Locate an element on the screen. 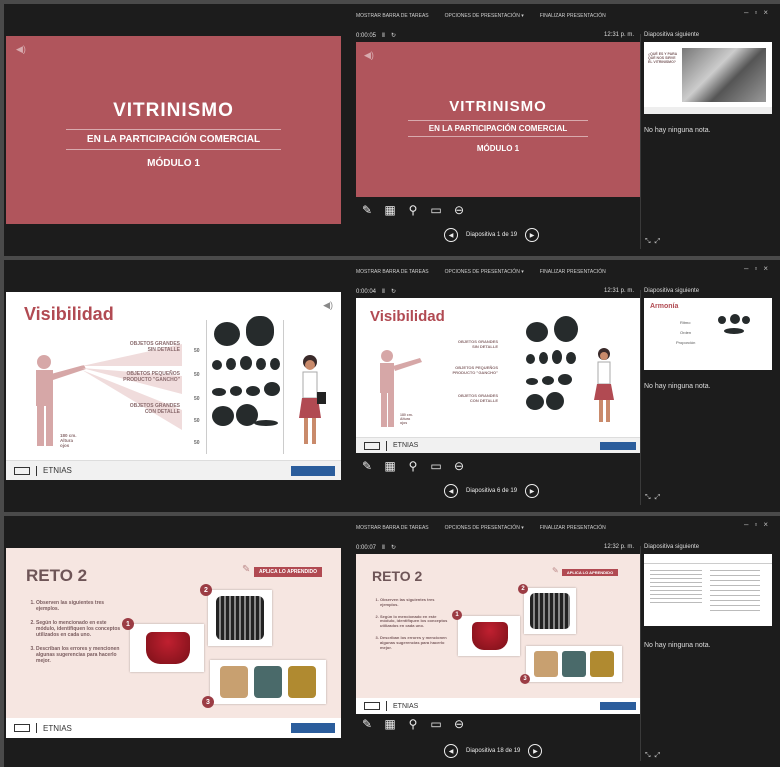 The width and height of the screenshot is (780, 767). person-silhouette is located at coordinates (61, 400).